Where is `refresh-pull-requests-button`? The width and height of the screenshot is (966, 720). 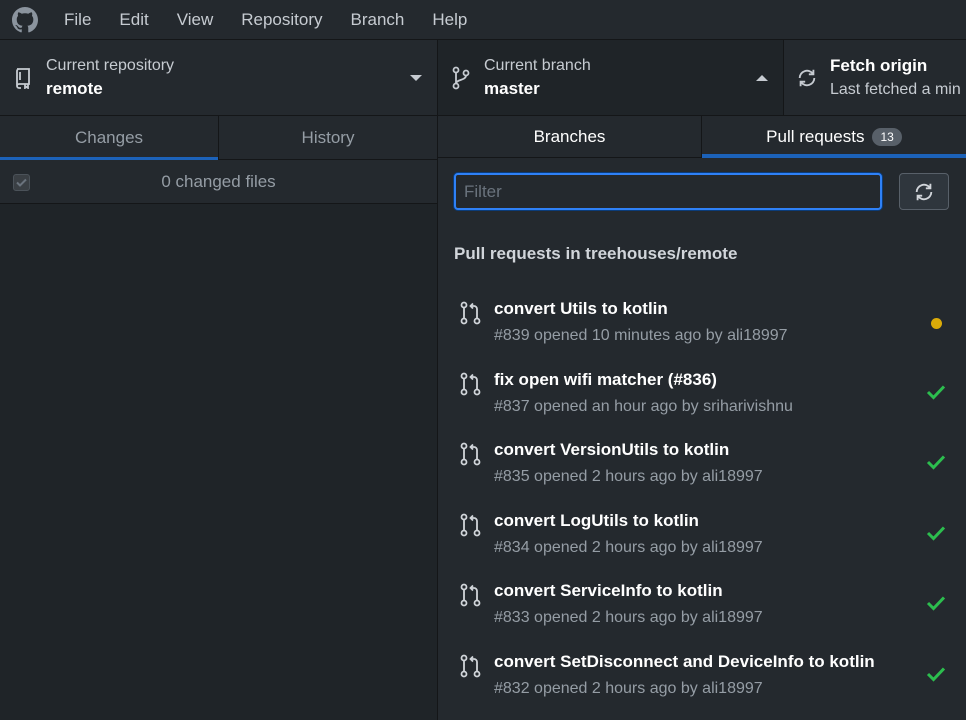
refresh-pull-requests-button is located at coordinates (924, 191).